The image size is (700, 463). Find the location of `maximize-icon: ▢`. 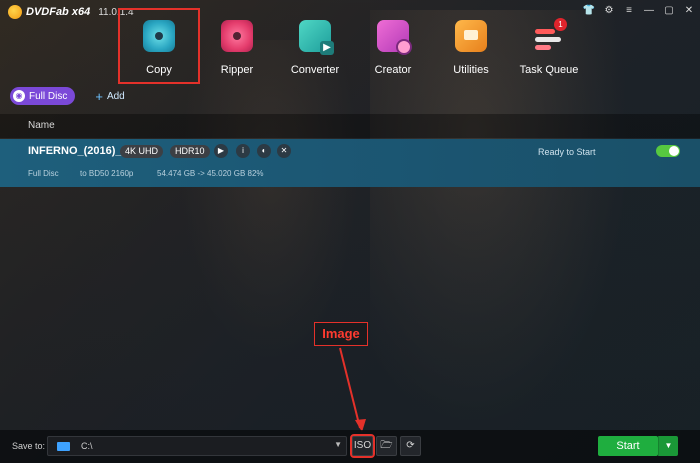

maximize-icon: ▢ is located at coordinates (669, 10).